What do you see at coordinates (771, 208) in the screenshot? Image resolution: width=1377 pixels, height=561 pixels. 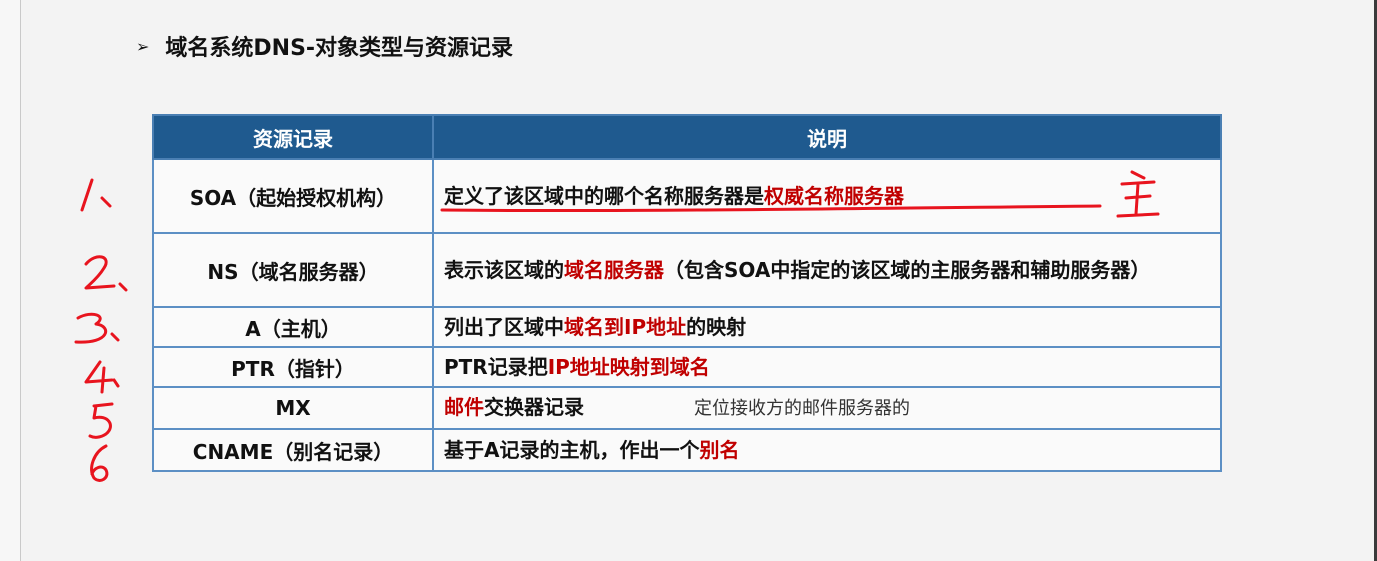 I see `annotation-underline` at bounding box center [771, 208].